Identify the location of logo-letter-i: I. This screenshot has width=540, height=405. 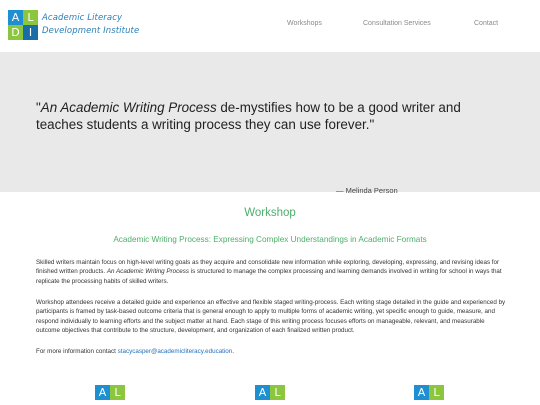
(30, 32).